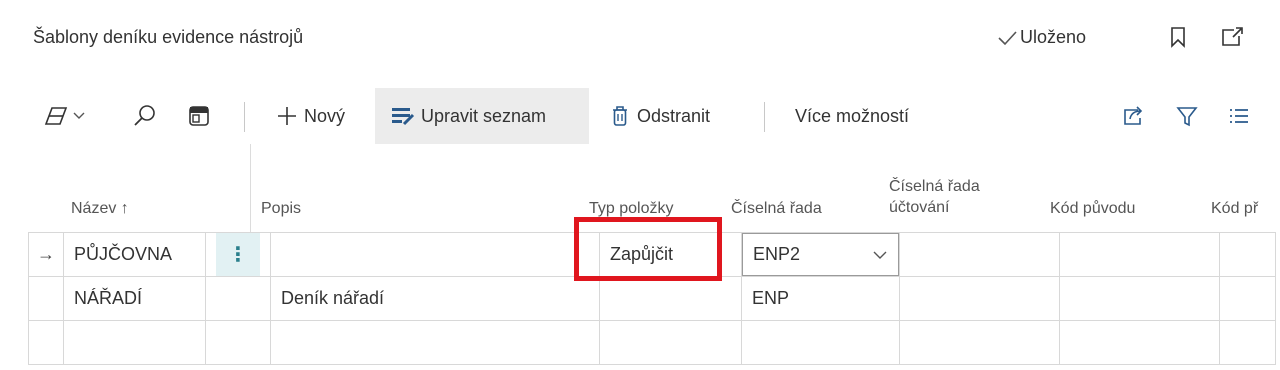  Describe the element at coordinates (670, 298) in the screenshot. I see `cell-item-type` at that location.